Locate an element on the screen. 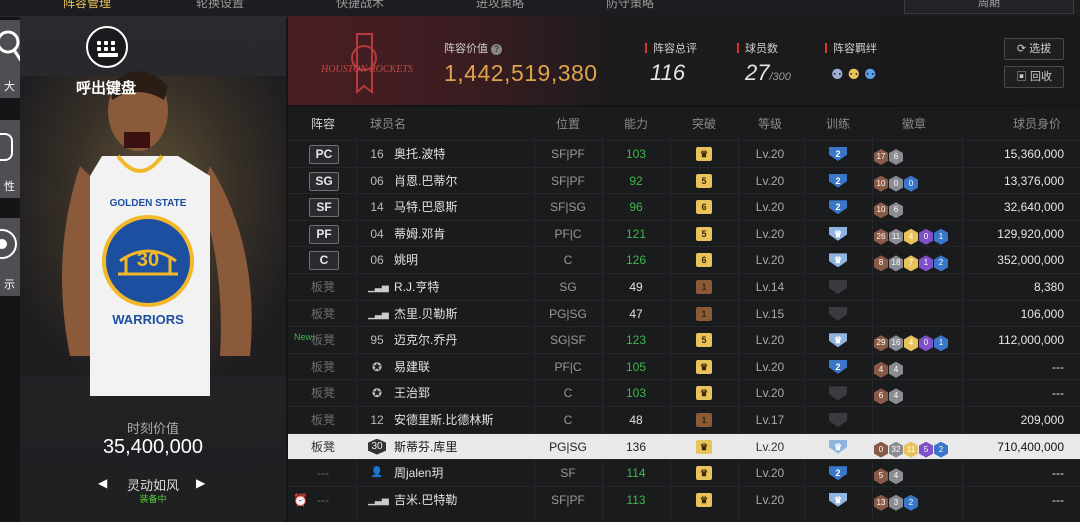 The image size is (1080, 522). player-name: 斯蒂芬.库里 is located at coordinates (426, 446).